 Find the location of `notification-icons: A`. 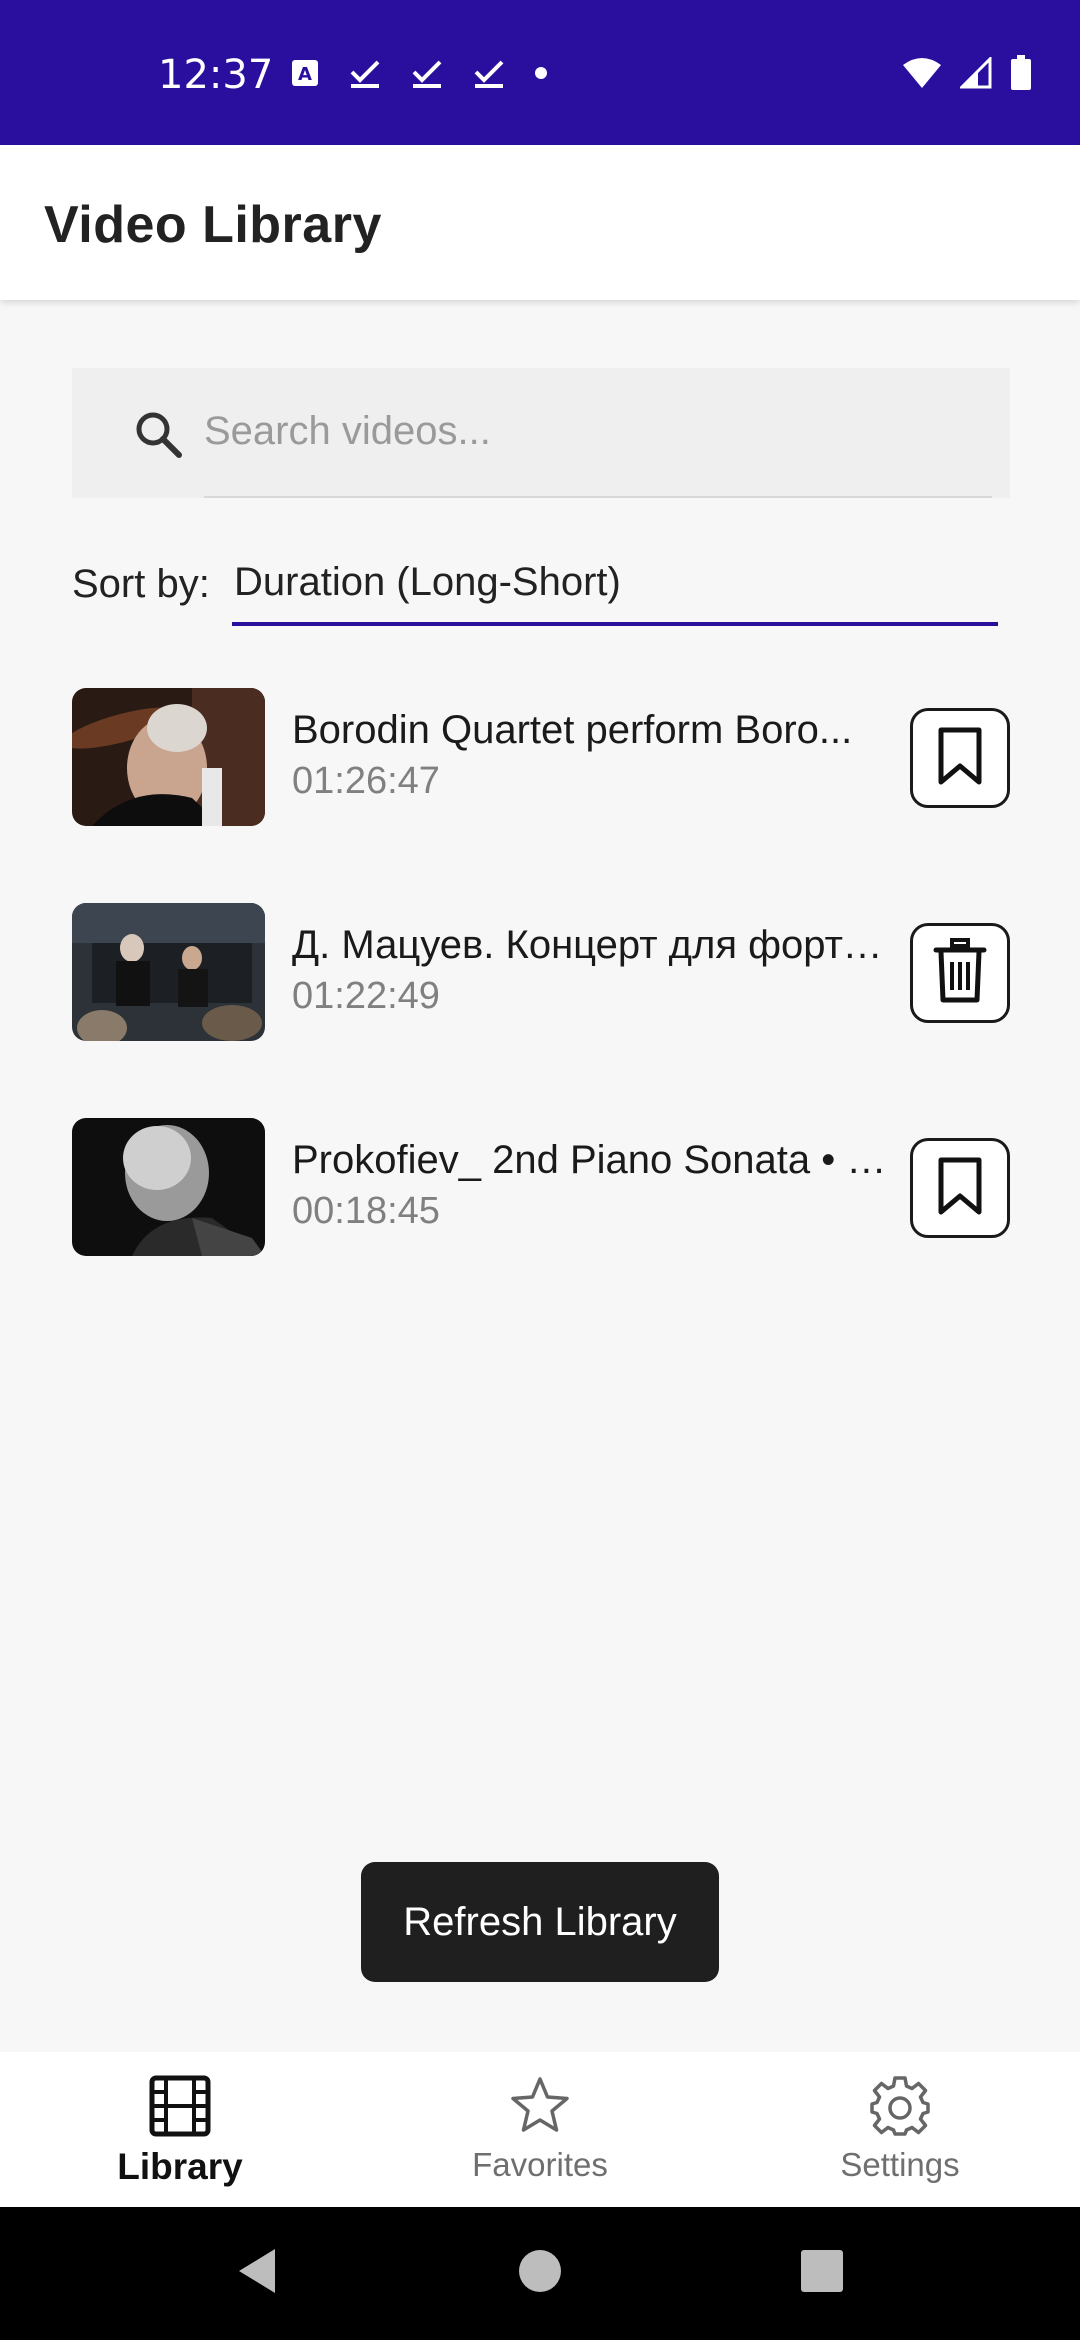

notification-icons: A is located at coordinates (419, 73).